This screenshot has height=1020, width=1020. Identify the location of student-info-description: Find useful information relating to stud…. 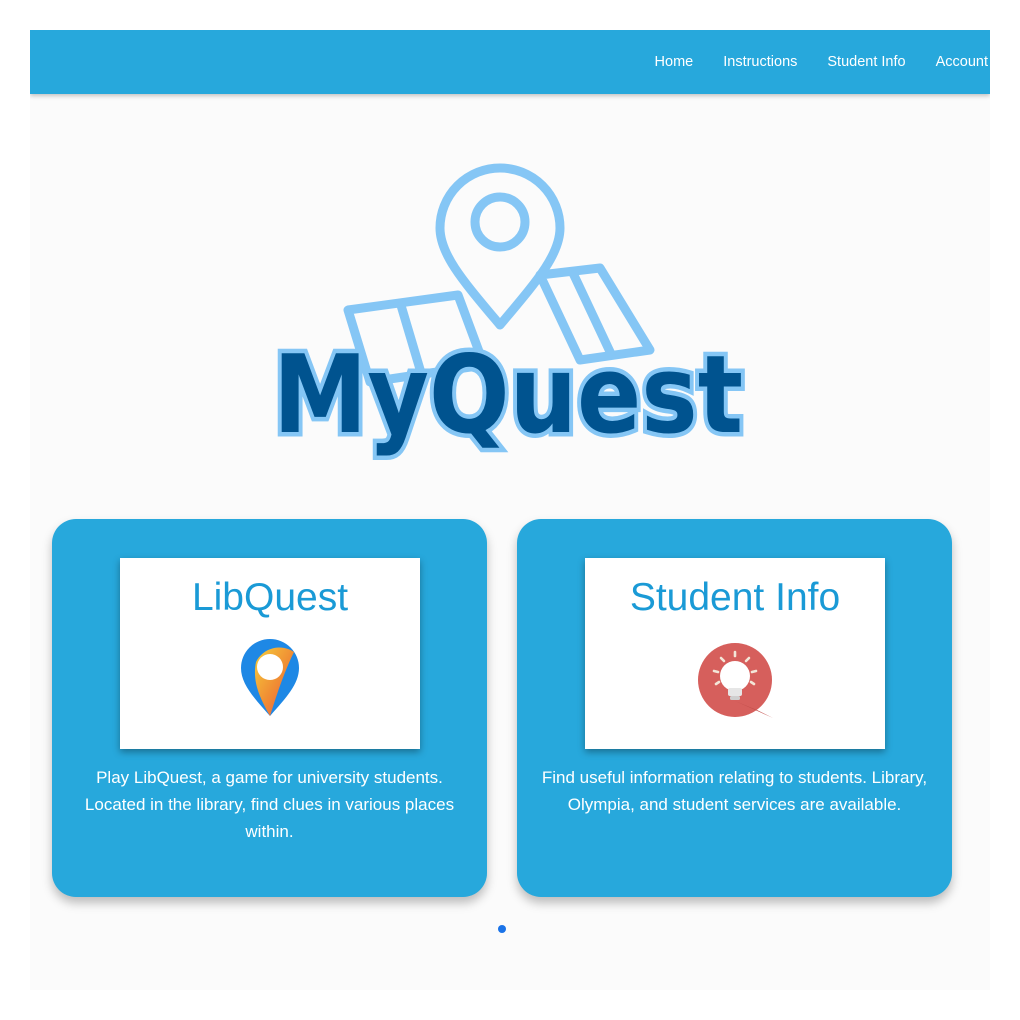
(734, 791).